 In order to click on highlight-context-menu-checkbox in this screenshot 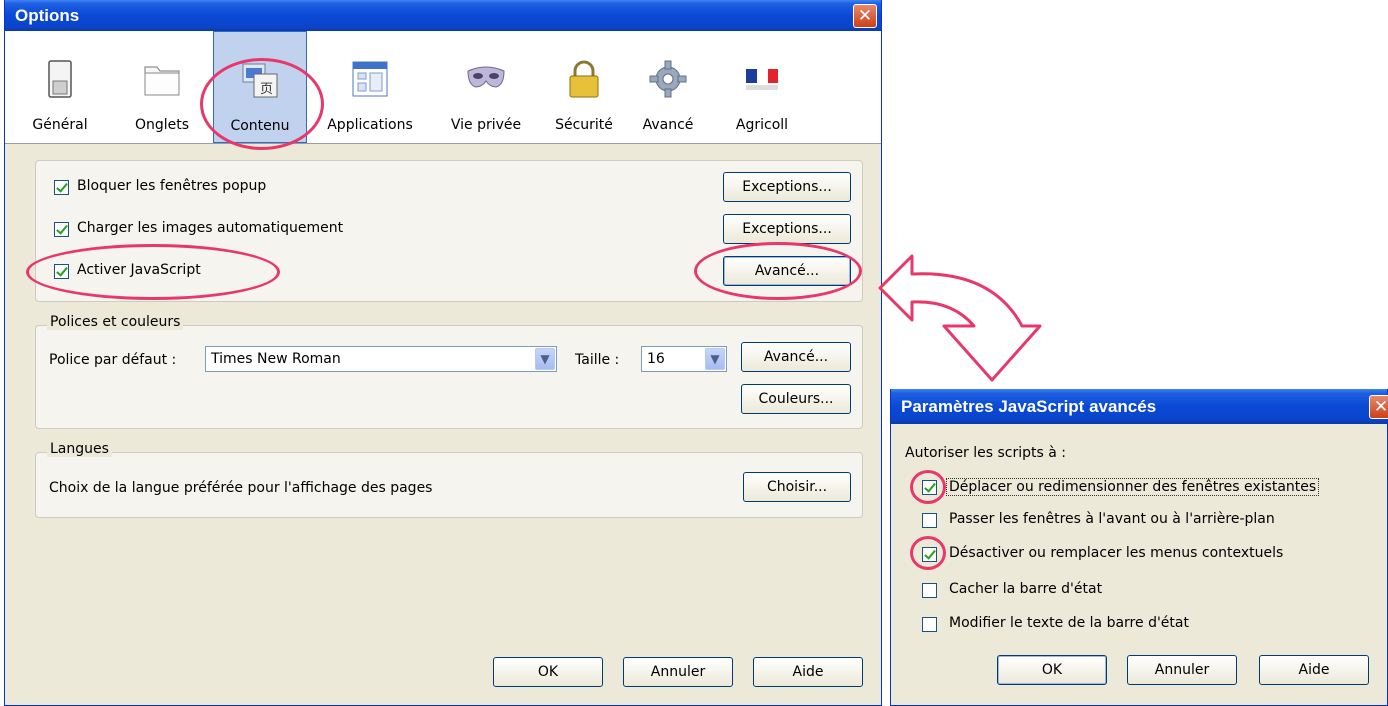, I will do `click(928, 553)`.